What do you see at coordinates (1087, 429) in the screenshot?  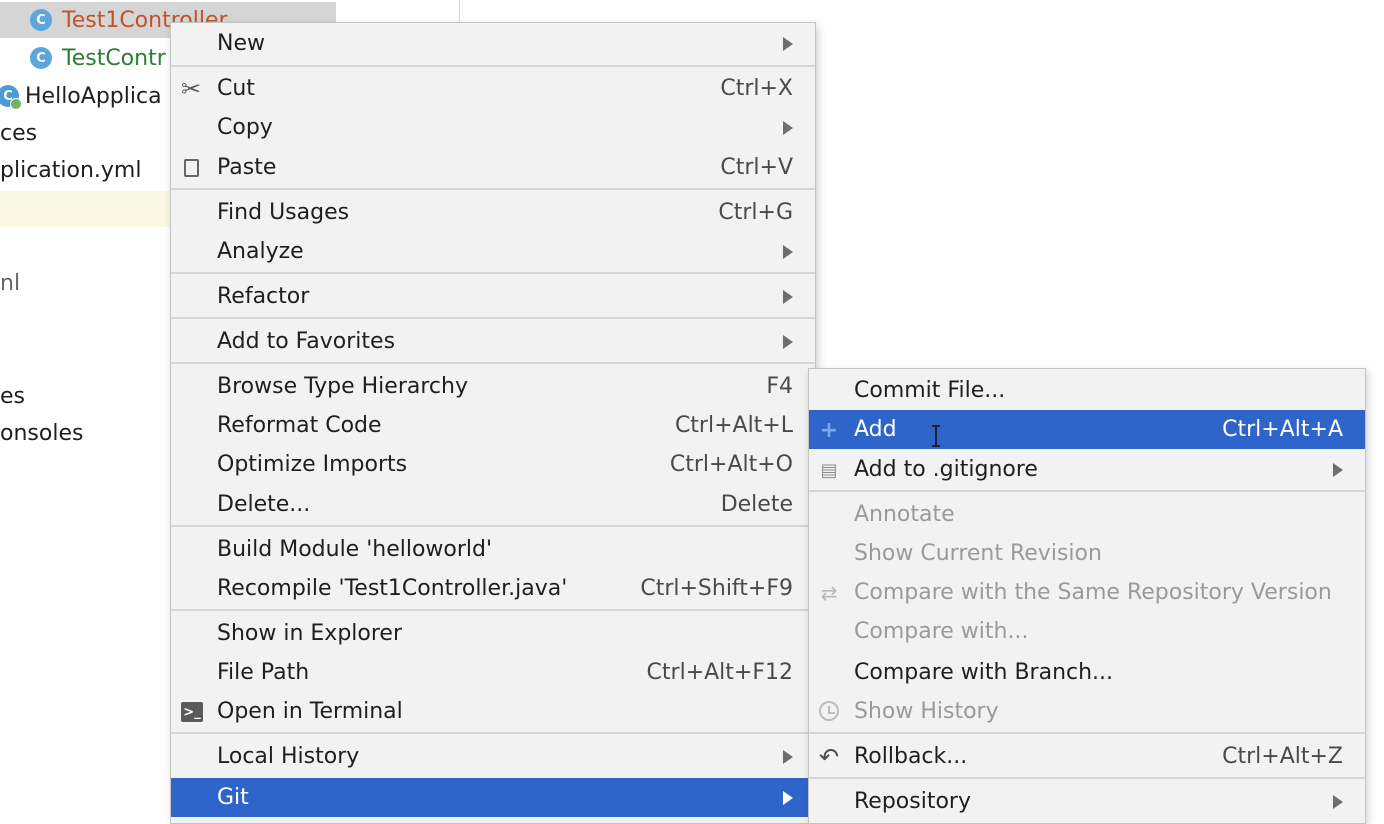 I see `menu-item-add: + Add Ctrl+Alt+A` at bounding box center [1087, 429].